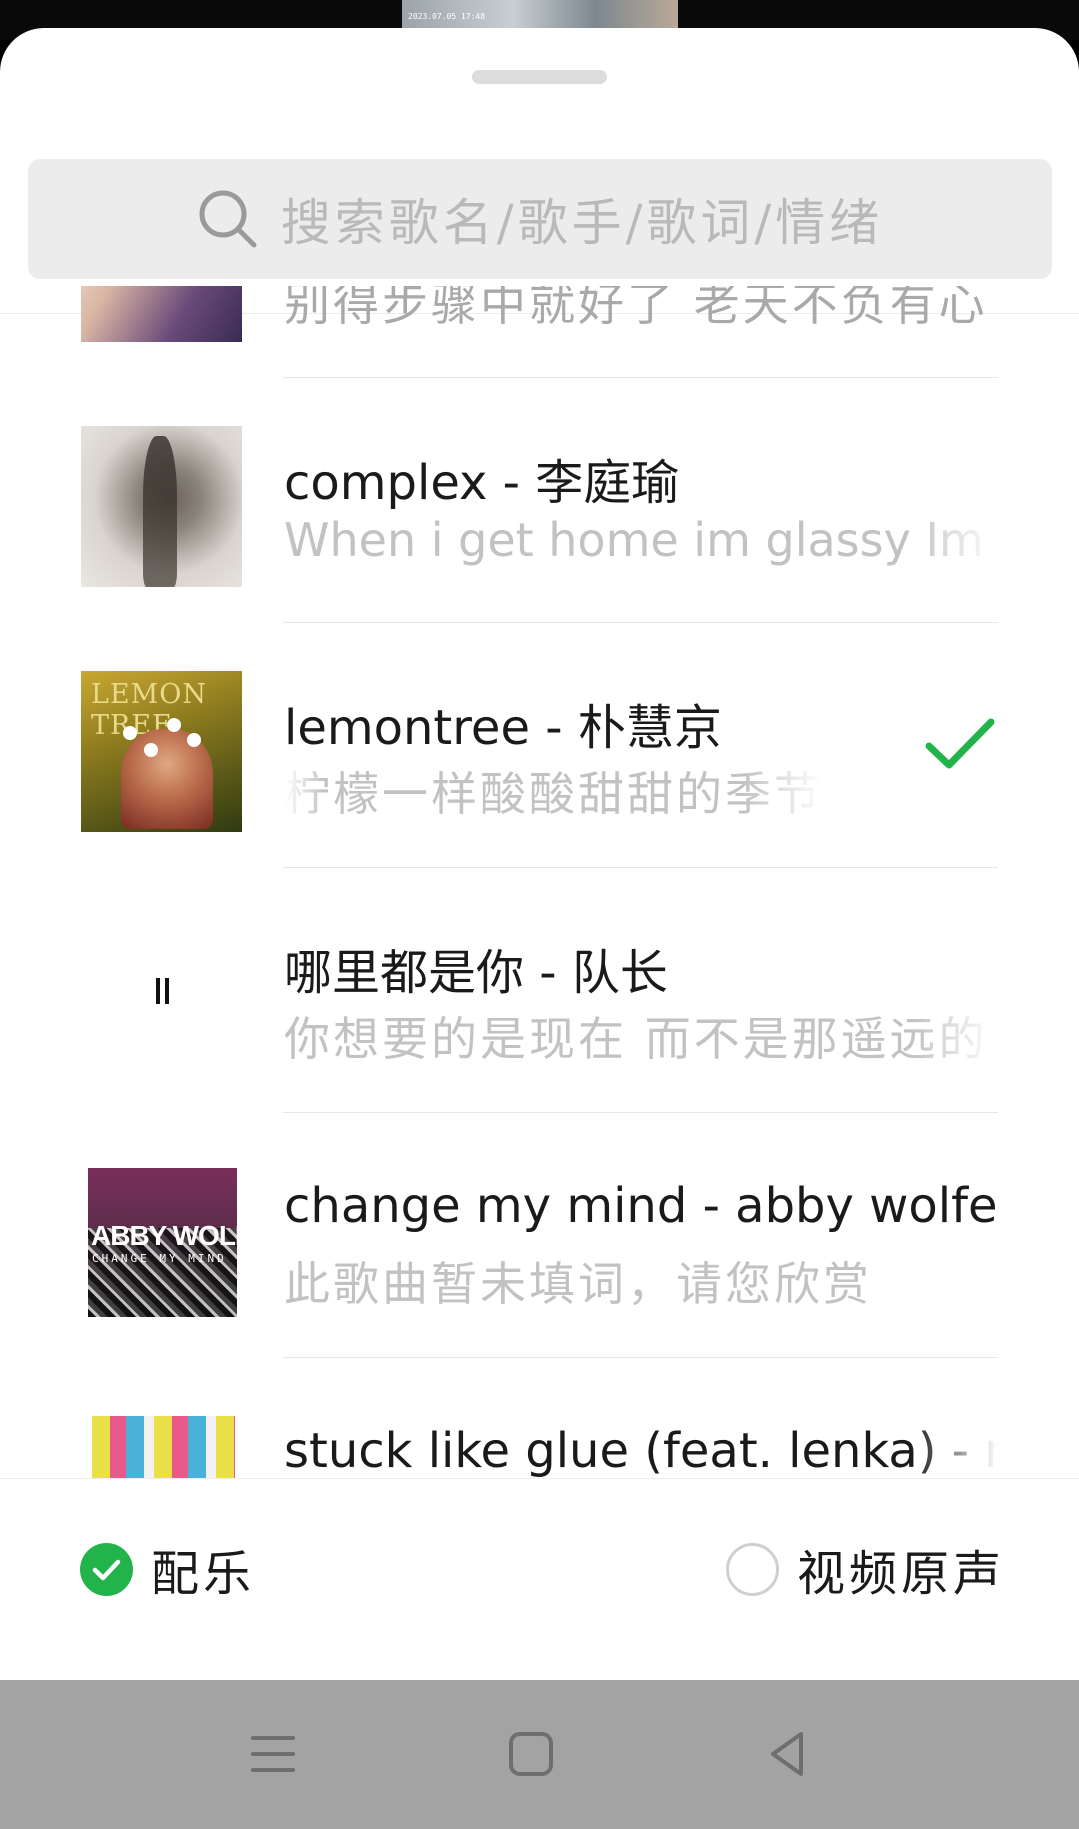  What do you see at coordinates (203, 1574) in the screenshot?
I see `option-music-label: 配乐` at bounding box center [203, 1574].